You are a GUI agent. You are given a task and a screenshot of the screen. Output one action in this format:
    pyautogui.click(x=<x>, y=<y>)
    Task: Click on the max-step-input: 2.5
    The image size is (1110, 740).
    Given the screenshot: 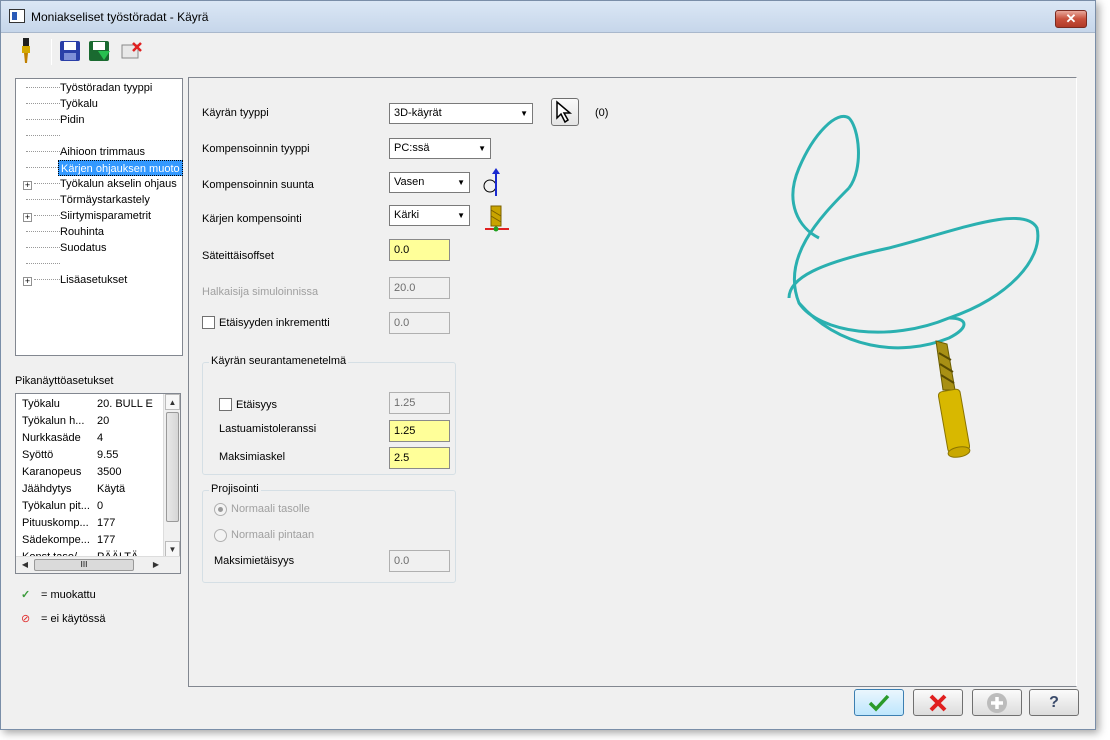 What is the action you would take?
    pyautogui.click(x=419, y=458)
    